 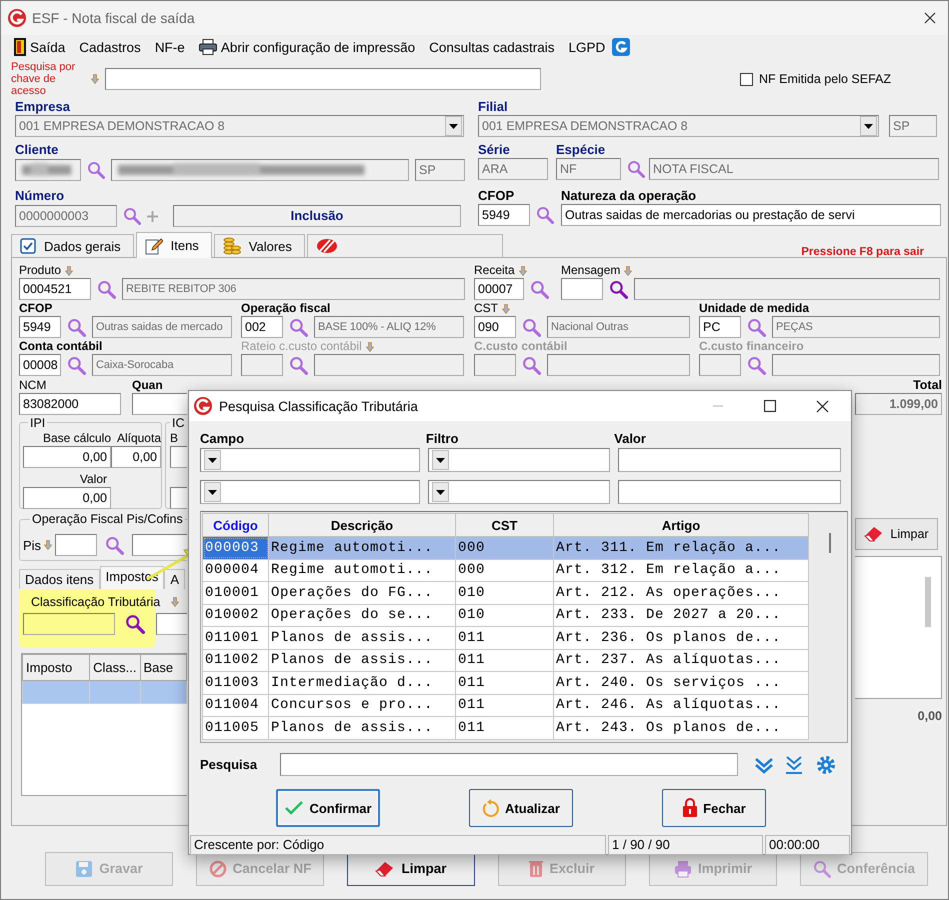 I want to click on input-field: 0000000003, so click(x=66, y=216).